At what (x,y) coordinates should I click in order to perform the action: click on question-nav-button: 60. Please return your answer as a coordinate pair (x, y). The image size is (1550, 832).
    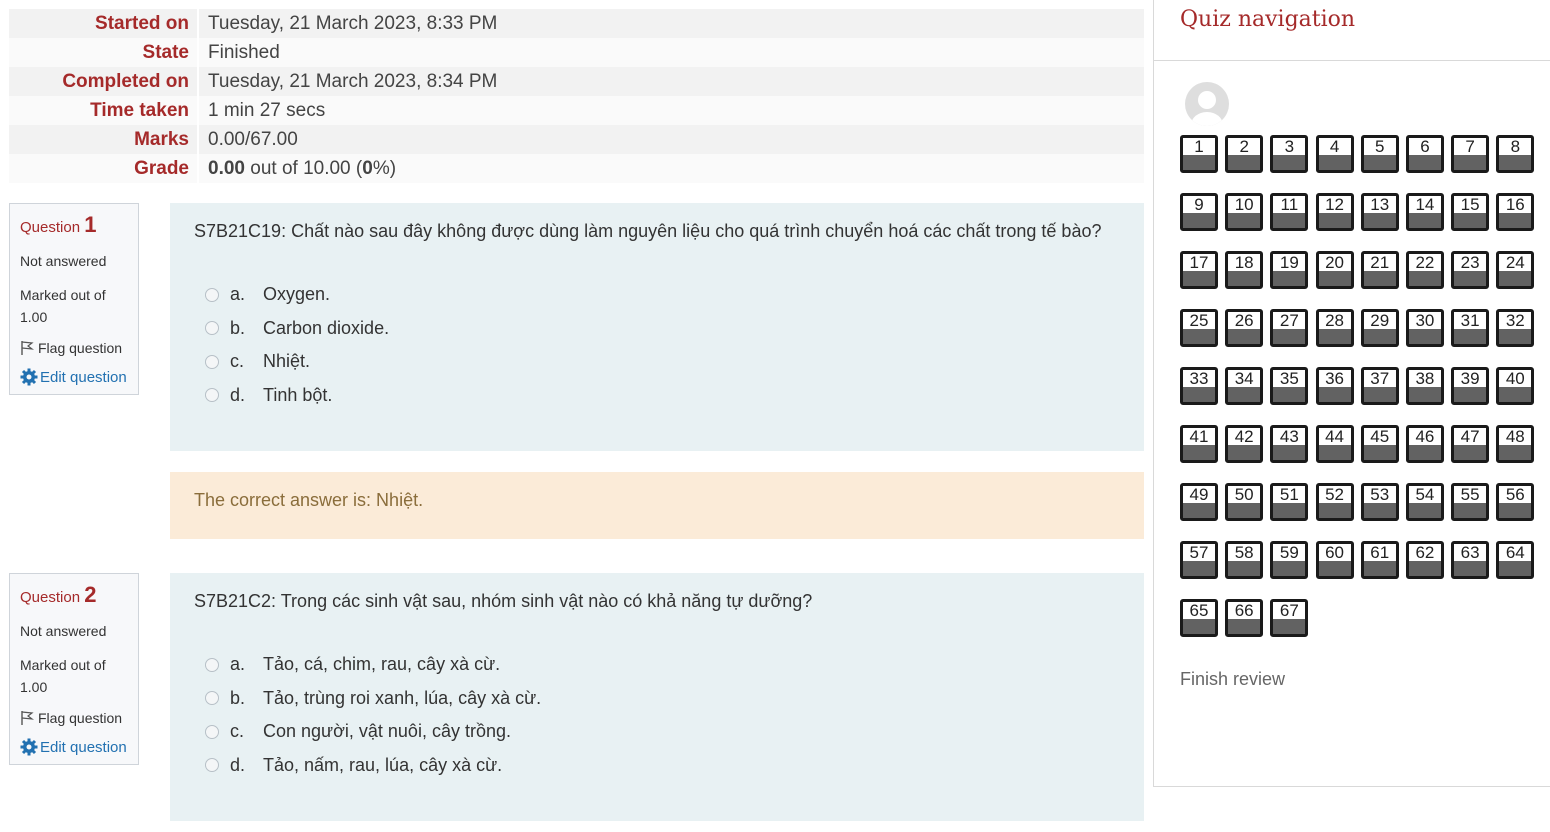
    Looking at the image, I should click on (1334, 560).